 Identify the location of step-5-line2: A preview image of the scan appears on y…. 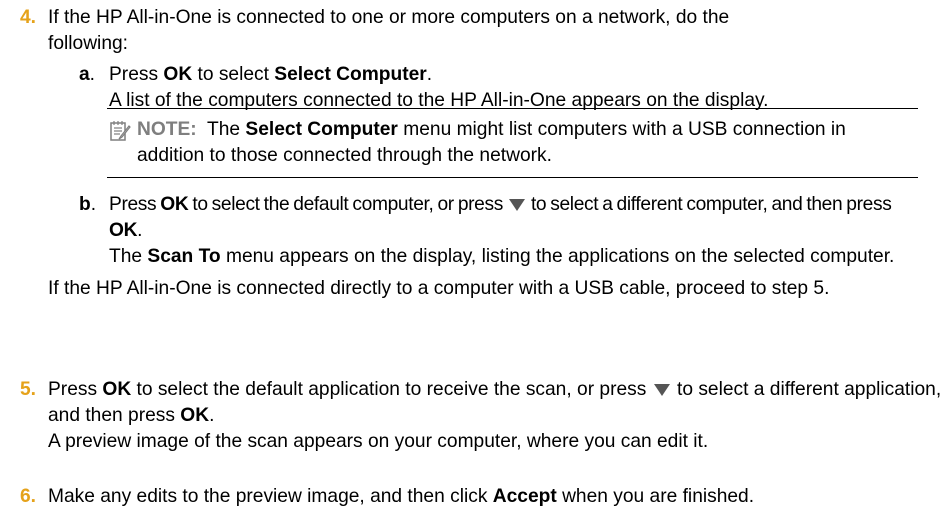
(378, 441).